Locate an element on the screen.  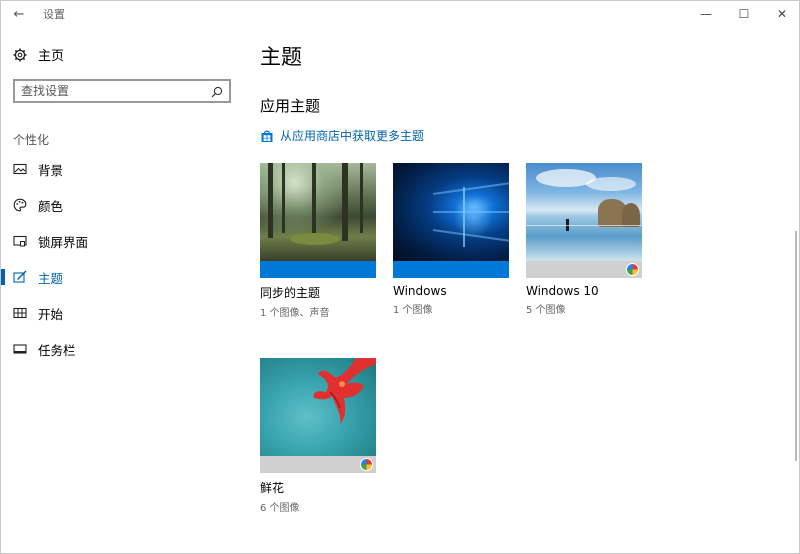
theme-meta: 6 个图像 is located at coordinates (280, 508).